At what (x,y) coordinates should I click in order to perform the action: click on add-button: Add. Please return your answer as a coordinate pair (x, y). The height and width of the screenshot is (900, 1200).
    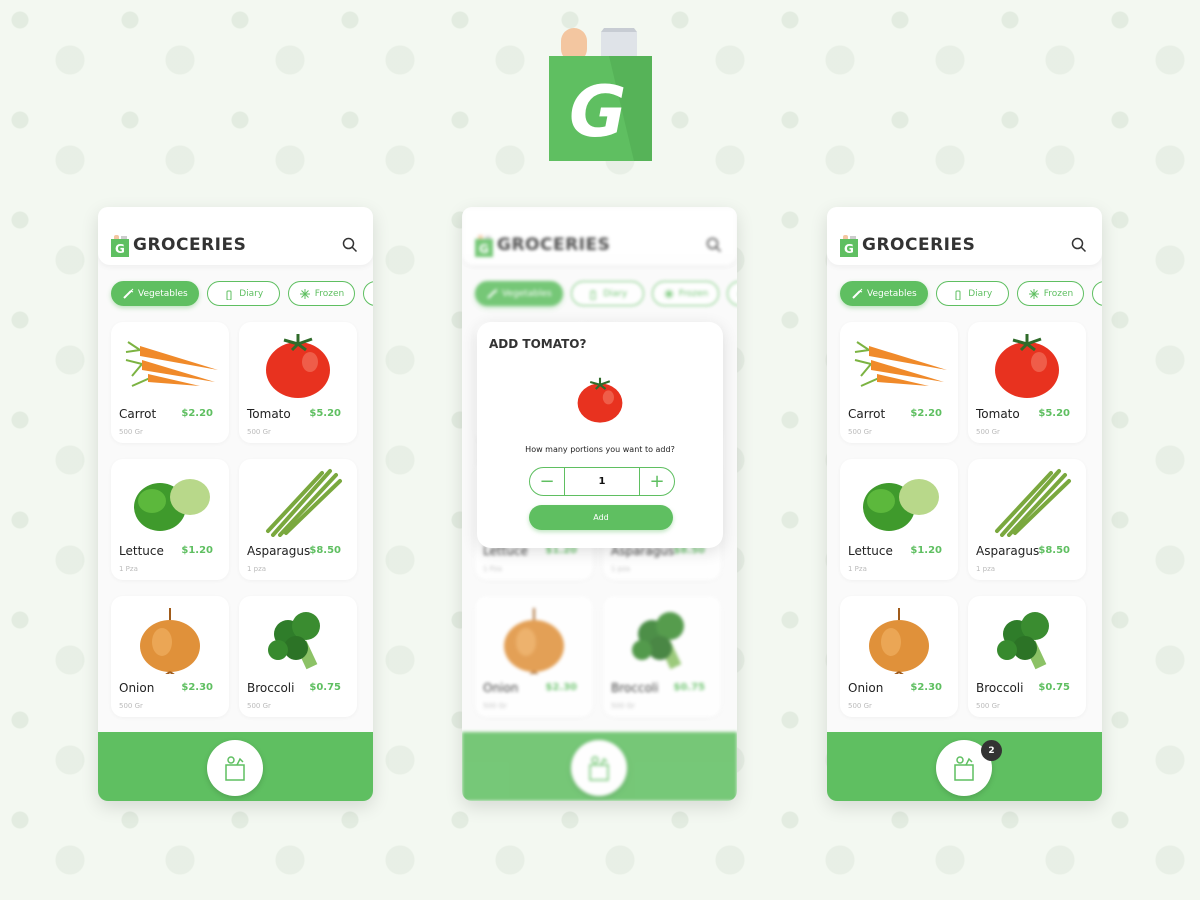
    Looking at the image, I should click on (601, 517).